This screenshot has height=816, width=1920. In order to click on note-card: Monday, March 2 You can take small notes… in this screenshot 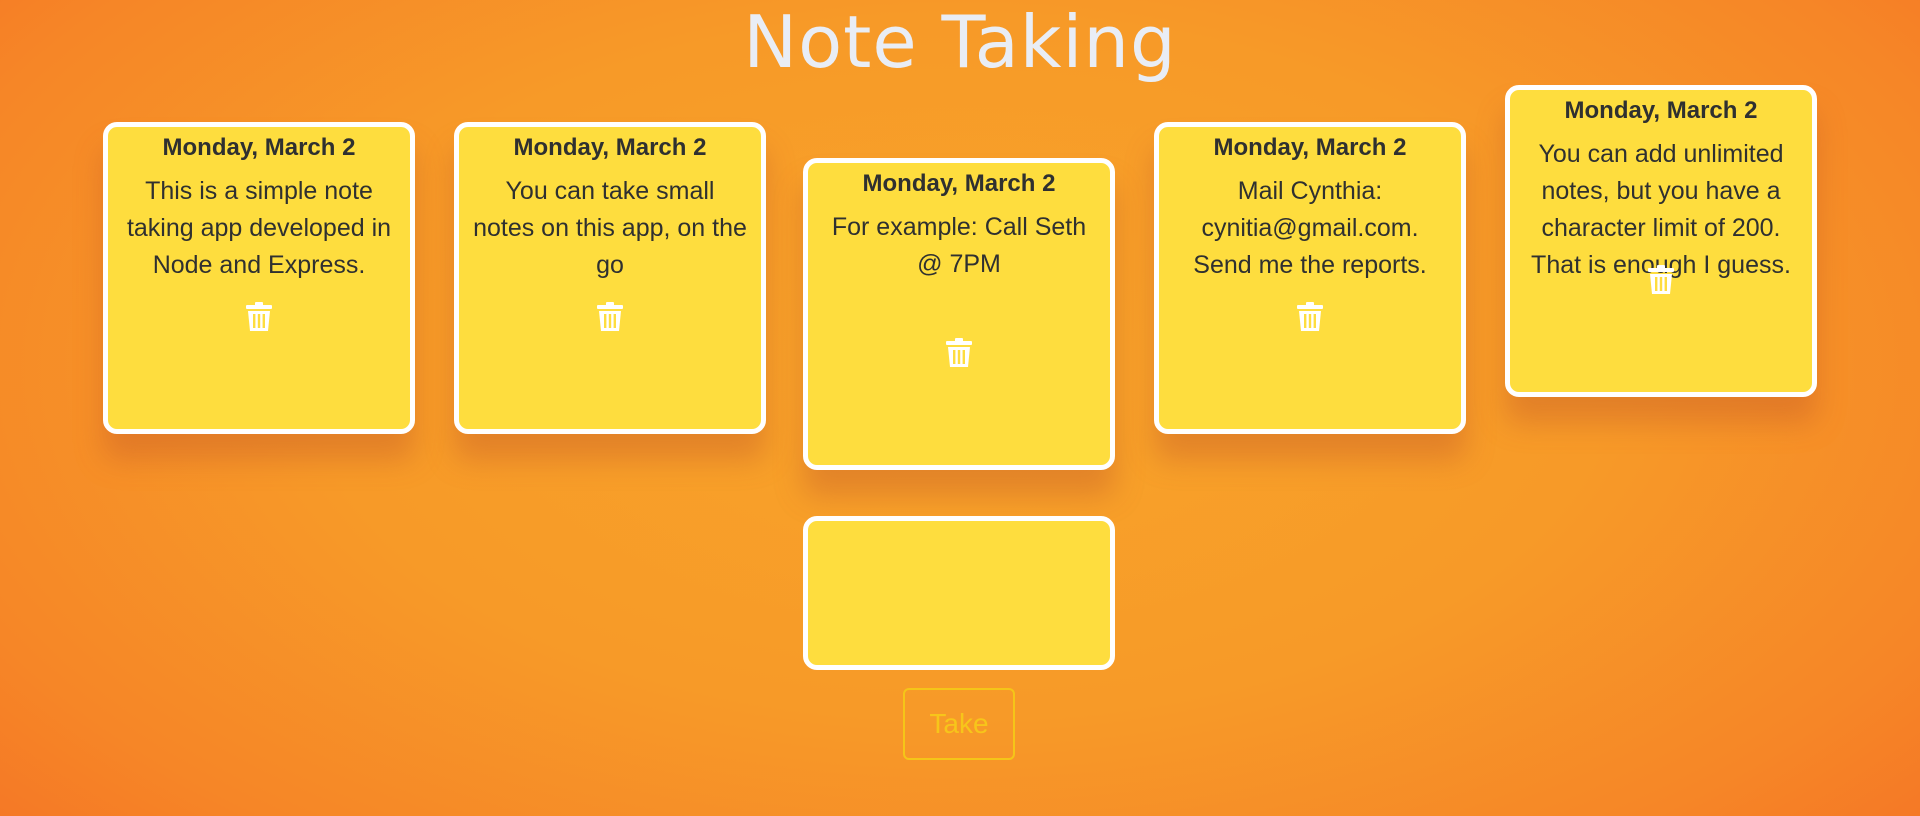, I will do `click(610, 278)`.